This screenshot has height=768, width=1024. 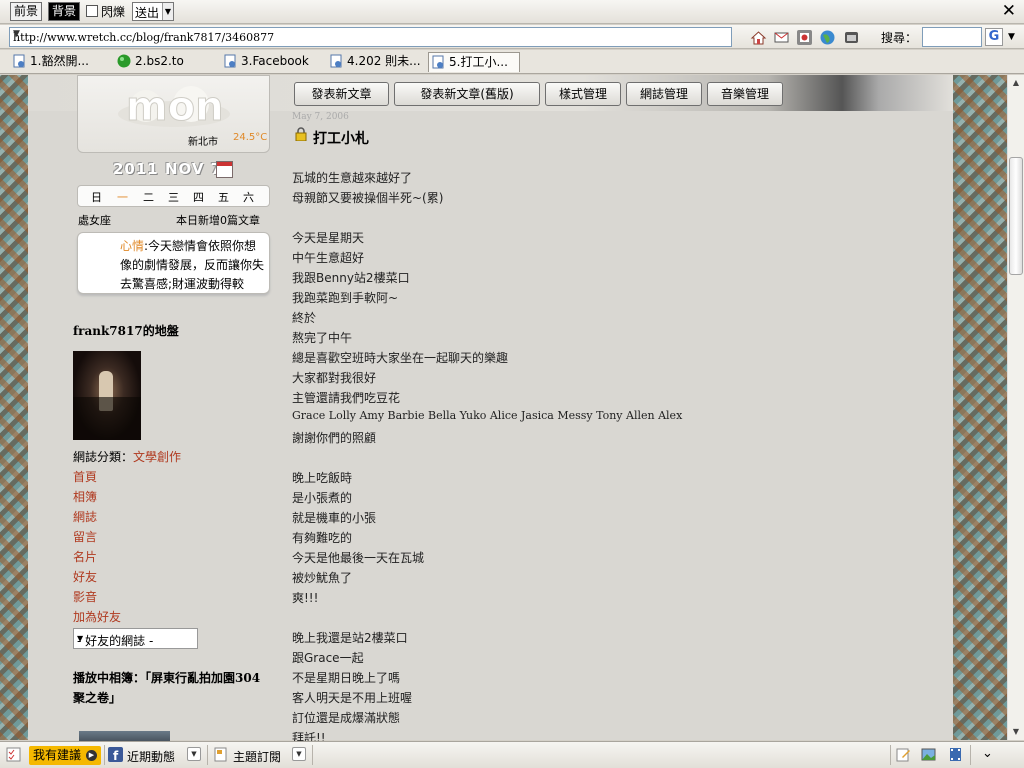 What do you see at coordinates (322, 498) in the screenshot?
I see `post-body-line: 是小張煮的` at bounding box center [322, 498].